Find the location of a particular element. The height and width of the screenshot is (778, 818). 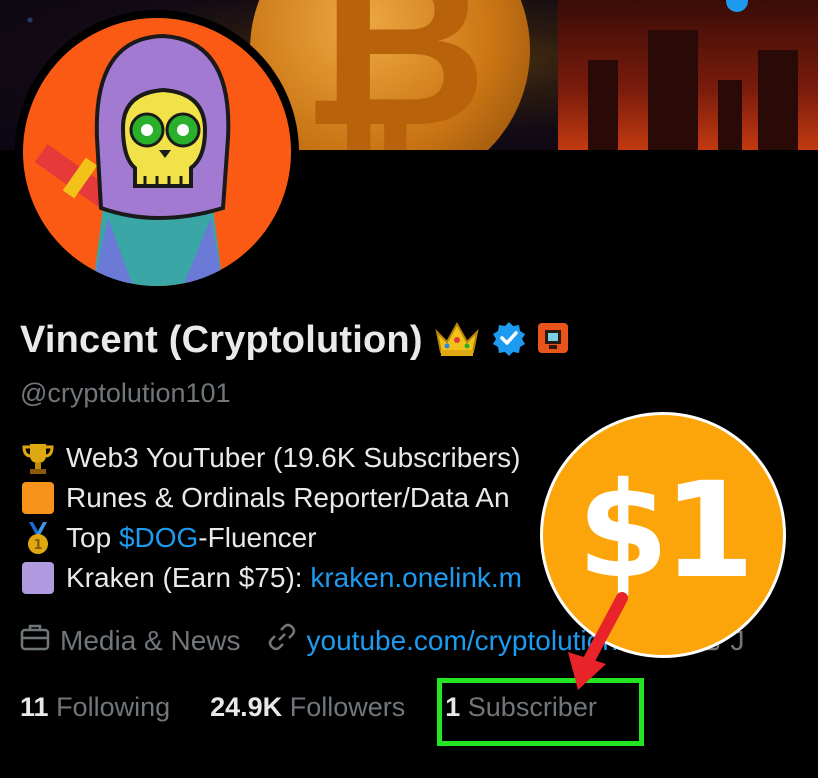

purple-square-icon is located at coordinates (38, 578).